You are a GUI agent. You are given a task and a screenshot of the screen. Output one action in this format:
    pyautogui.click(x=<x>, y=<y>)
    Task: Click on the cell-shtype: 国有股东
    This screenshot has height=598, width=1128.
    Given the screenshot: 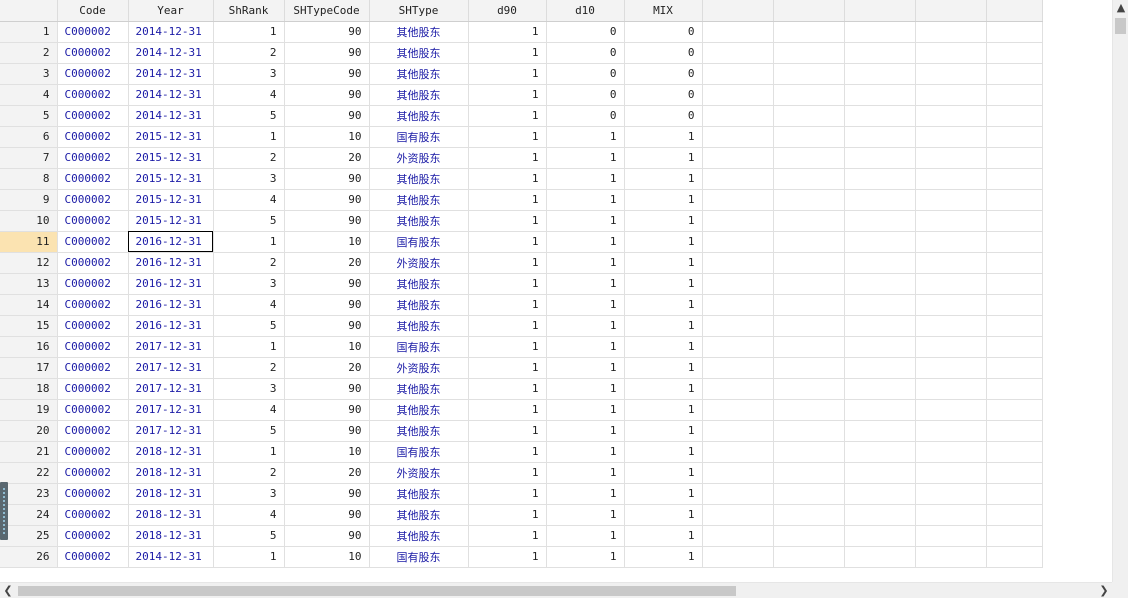 What is the action you would take?
    pyautogui.click(x=419, y=242)
    